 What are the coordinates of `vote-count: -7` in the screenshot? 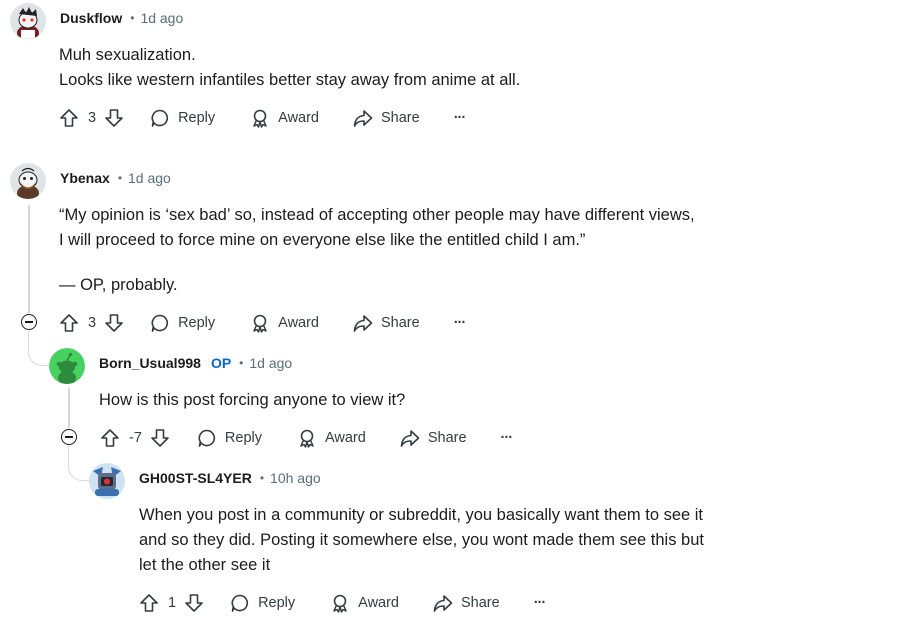 It's located at (135, 438).